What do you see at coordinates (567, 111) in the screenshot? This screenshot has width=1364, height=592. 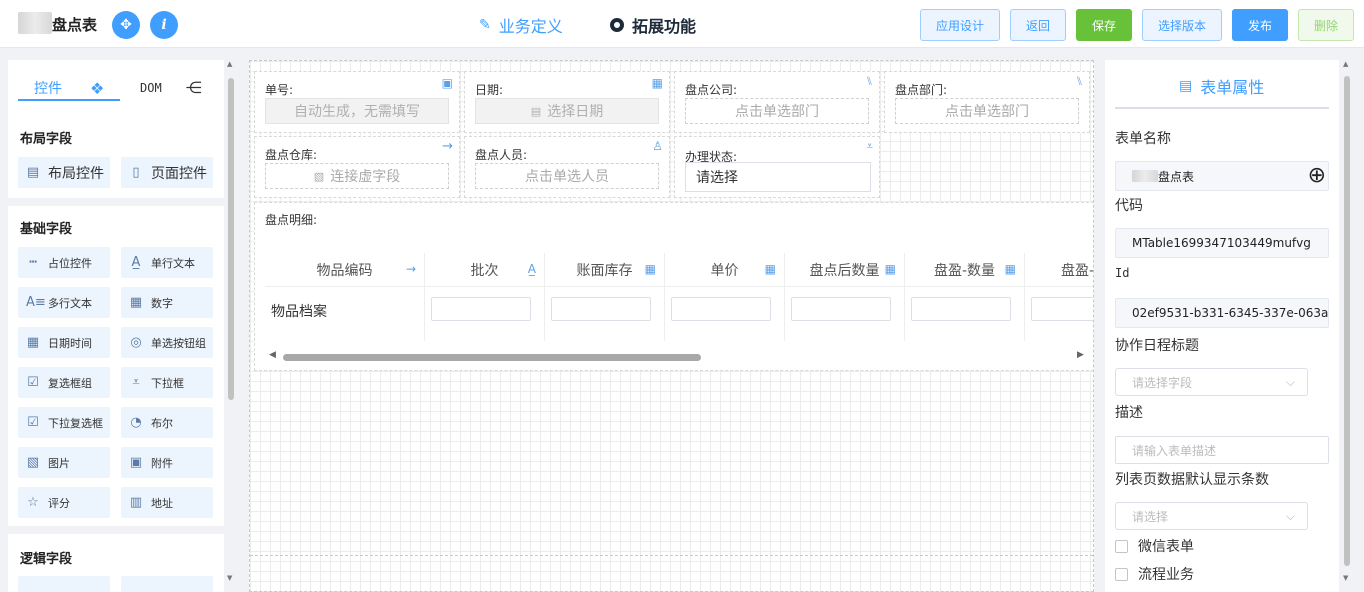 I see `date-input: ▤ 选择日期` at bounding box center [567, 111].